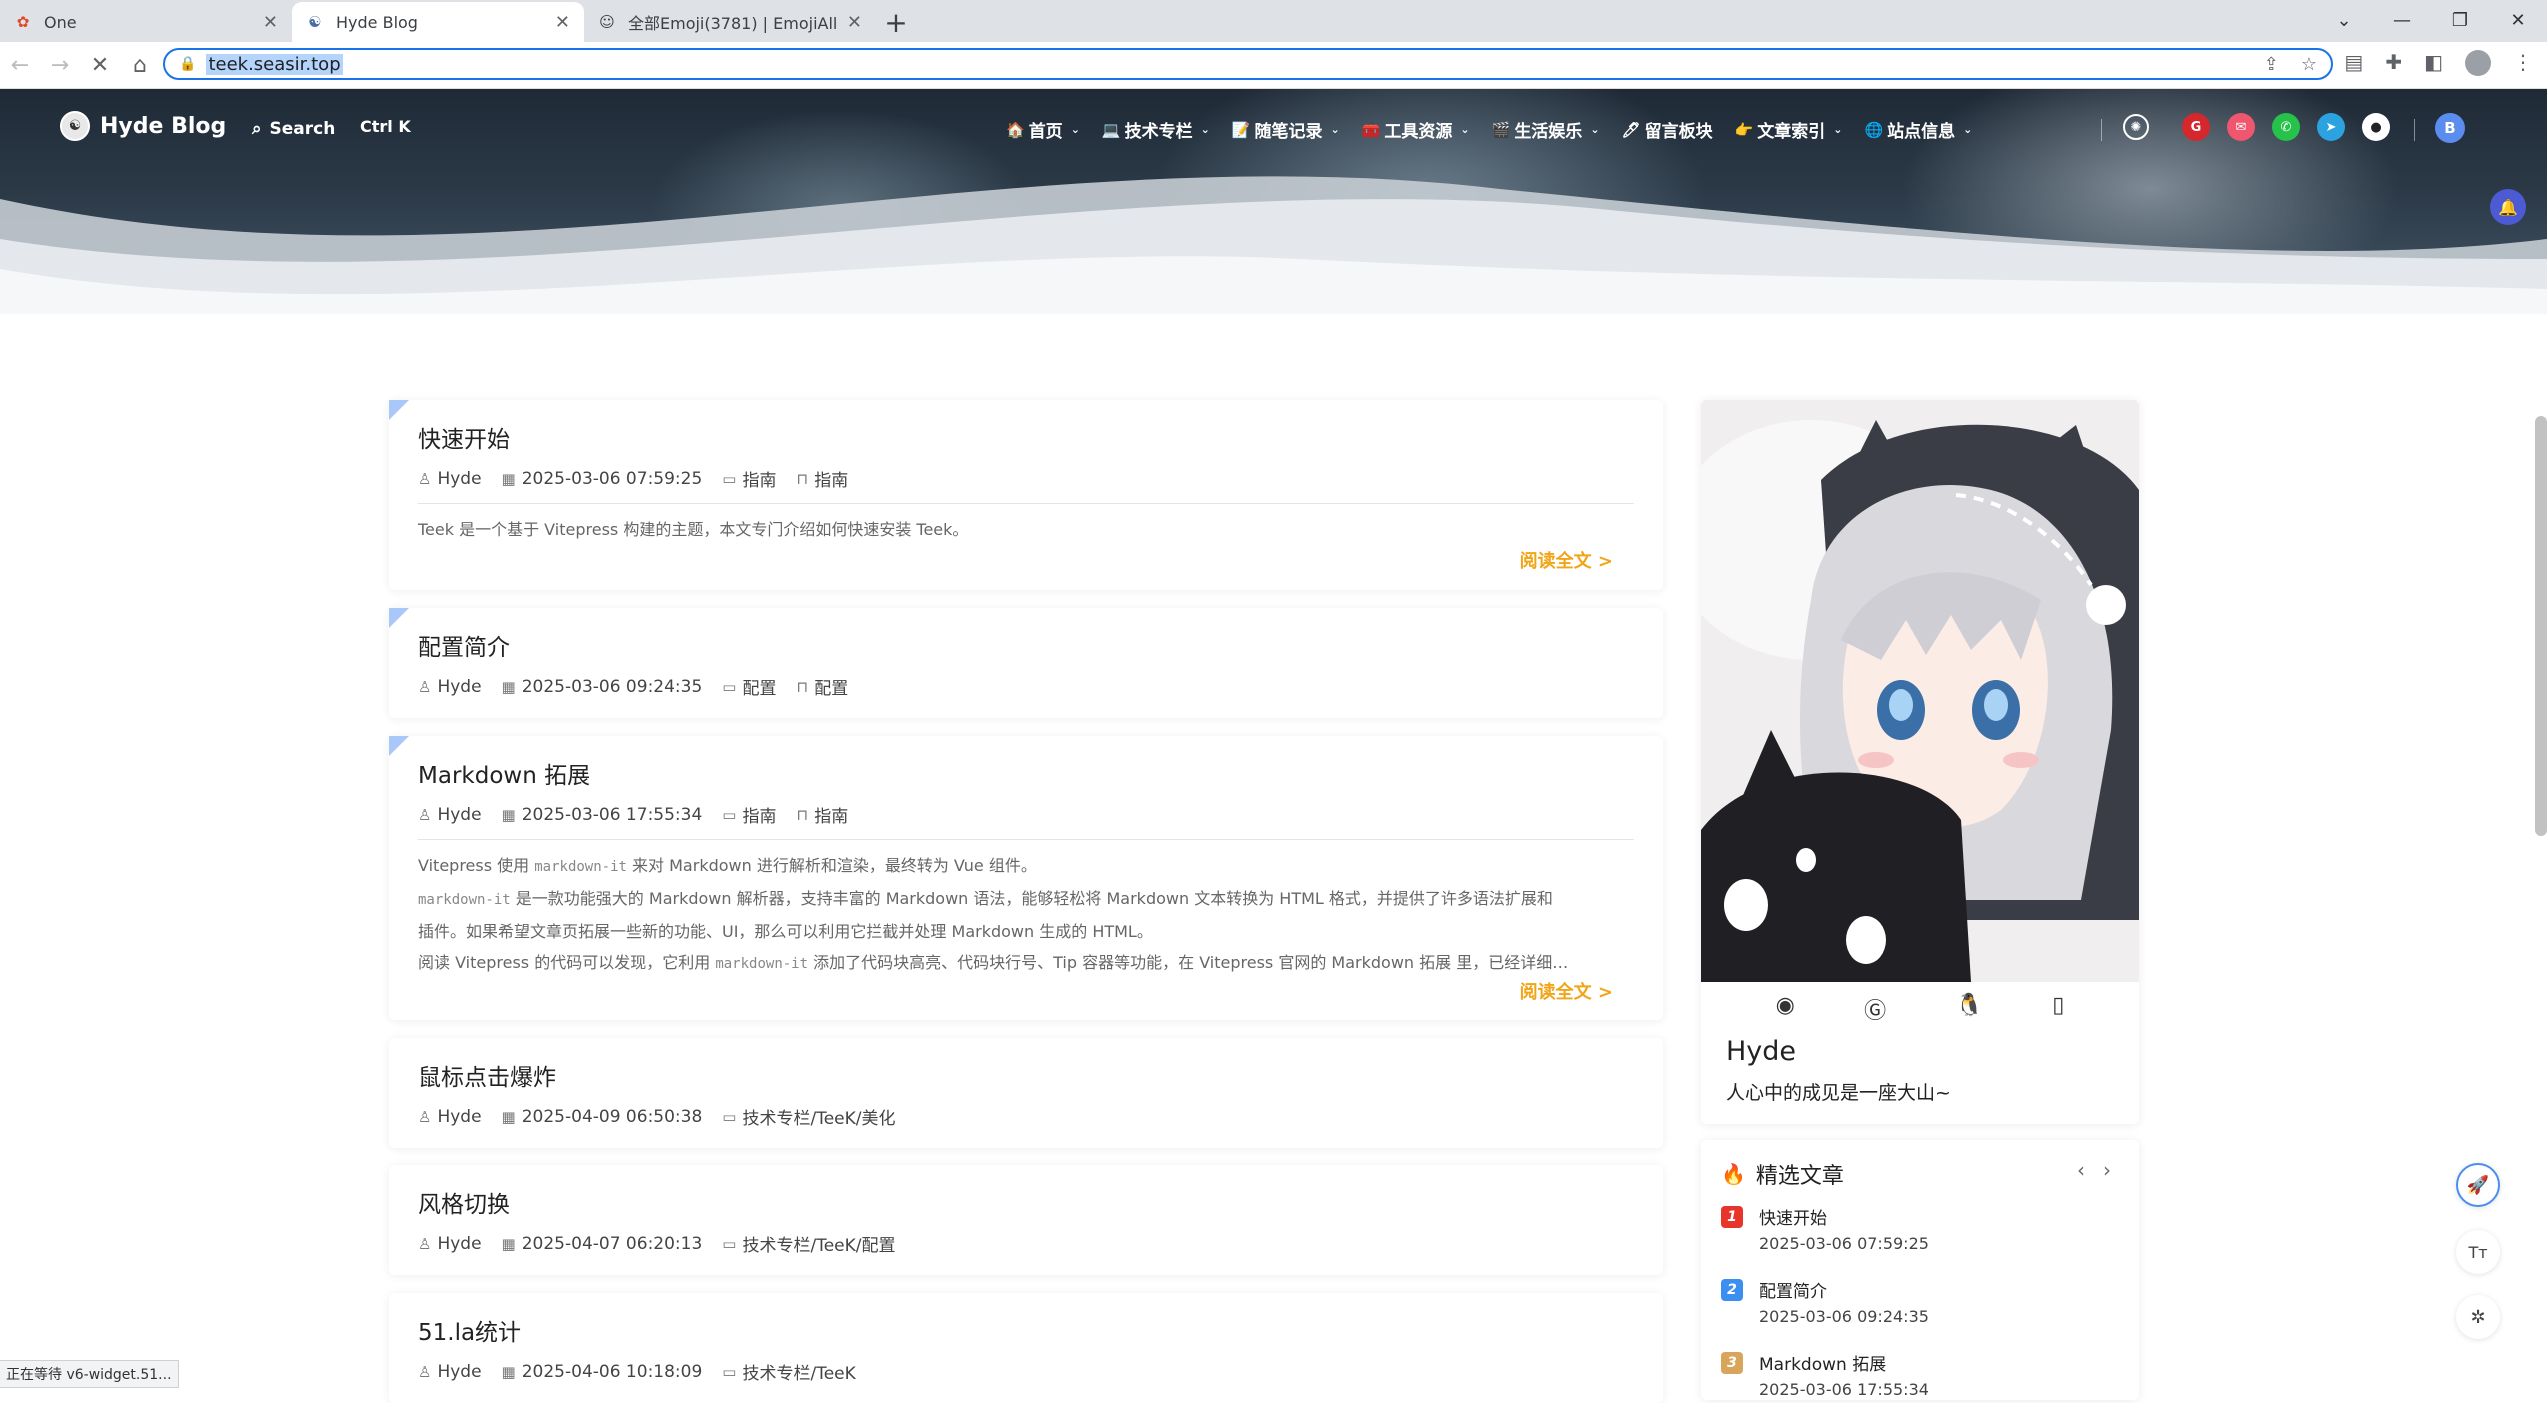 This screenshot has height=1403, width=2547. Describe the element at coordinates (143, 126) in the screenshot. I see `site-brand: ☯ Hyde Blog` at that location.